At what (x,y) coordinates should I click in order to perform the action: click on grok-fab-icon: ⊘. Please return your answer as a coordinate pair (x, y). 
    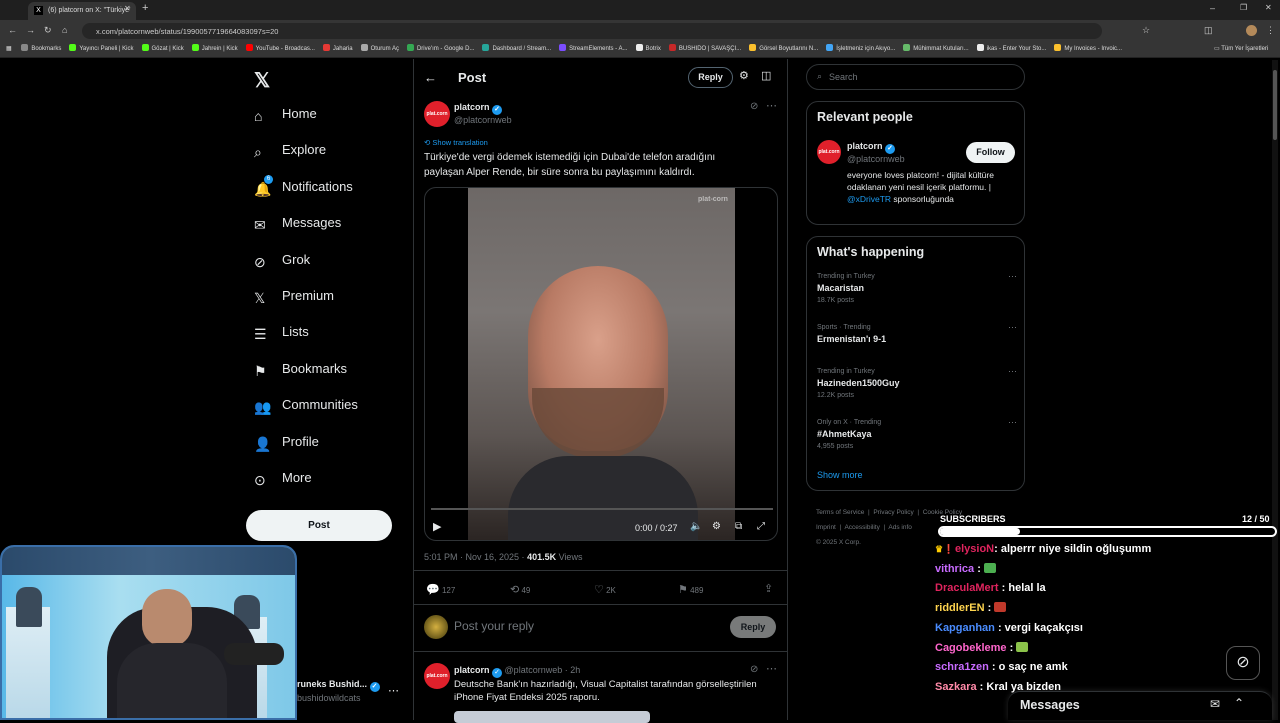
    Looking at the image, I should click on (1243, 663).